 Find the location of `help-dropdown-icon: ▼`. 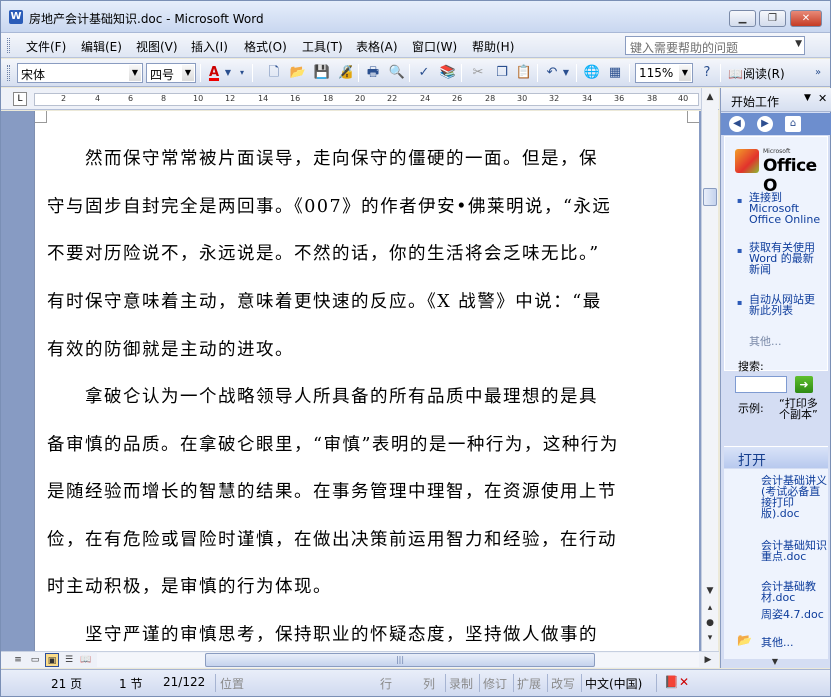

help-dropdown-icon: ▼ is located at coordinates (798, 44).